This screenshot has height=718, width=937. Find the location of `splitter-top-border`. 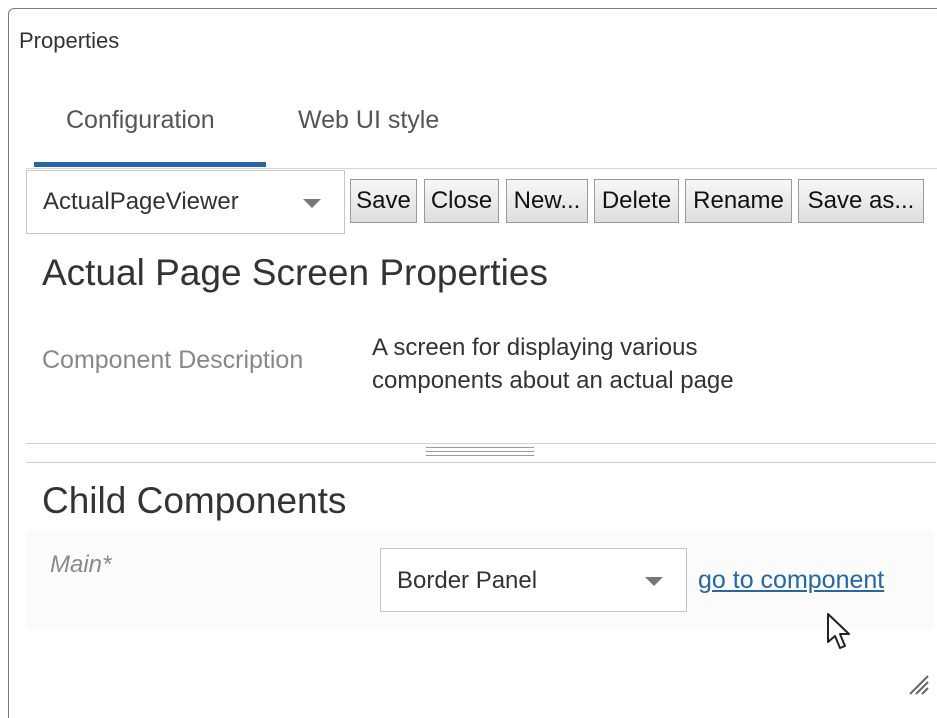

splitter-top-border is located at coordinates (481, 443).